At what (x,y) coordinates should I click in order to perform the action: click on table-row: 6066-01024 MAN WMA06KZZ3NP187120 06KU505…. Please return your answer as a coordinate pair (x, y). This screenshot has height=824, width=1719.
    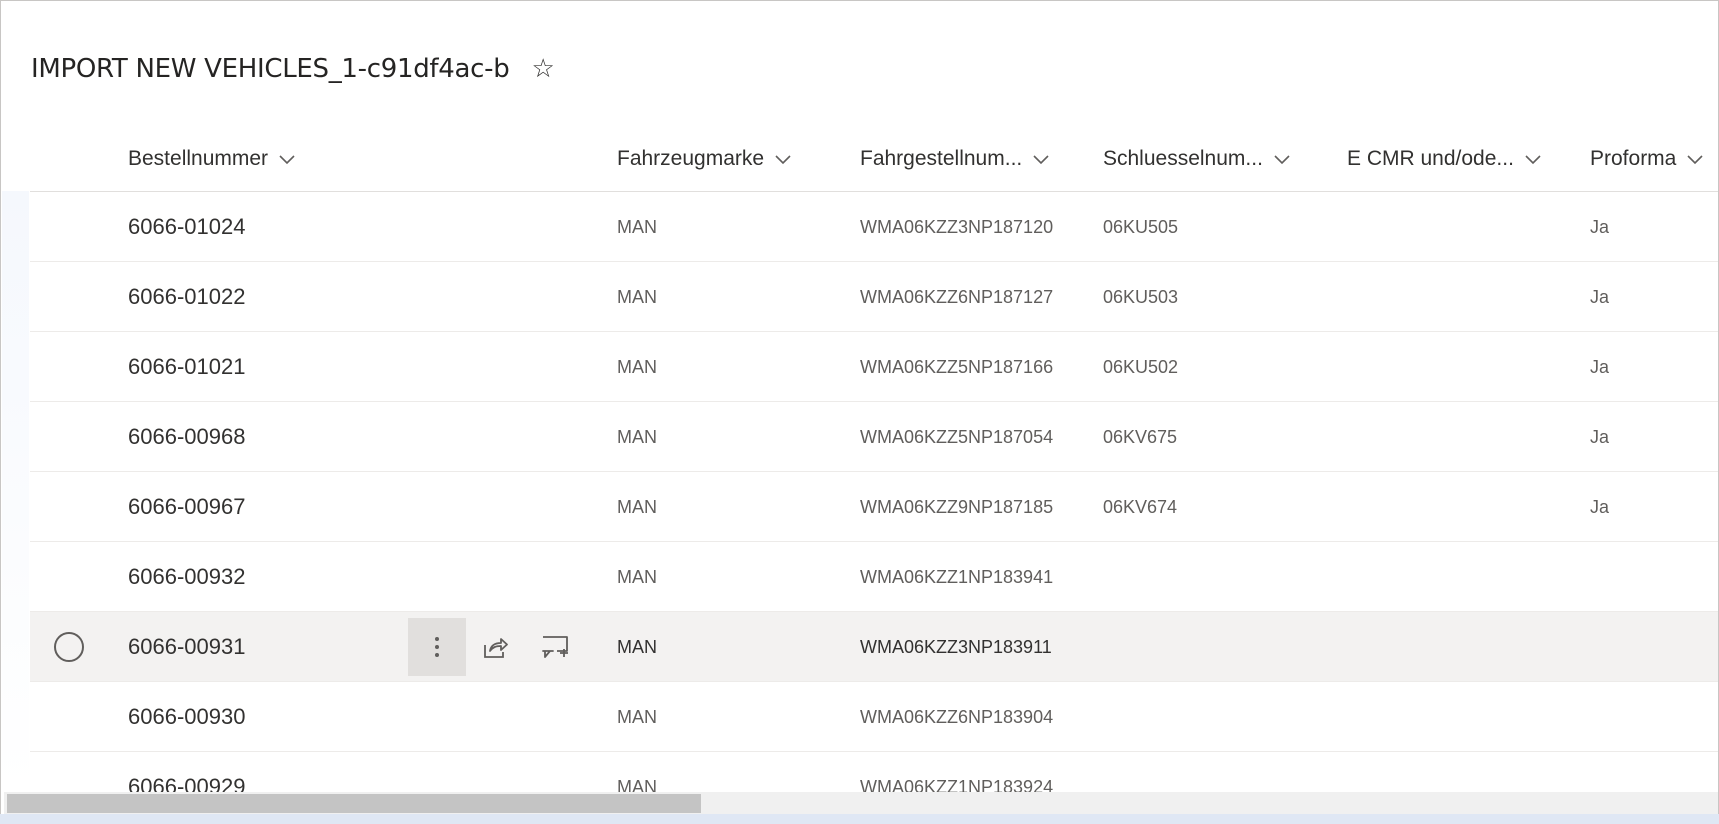
    Looking at the image, I should click on (874, 227).